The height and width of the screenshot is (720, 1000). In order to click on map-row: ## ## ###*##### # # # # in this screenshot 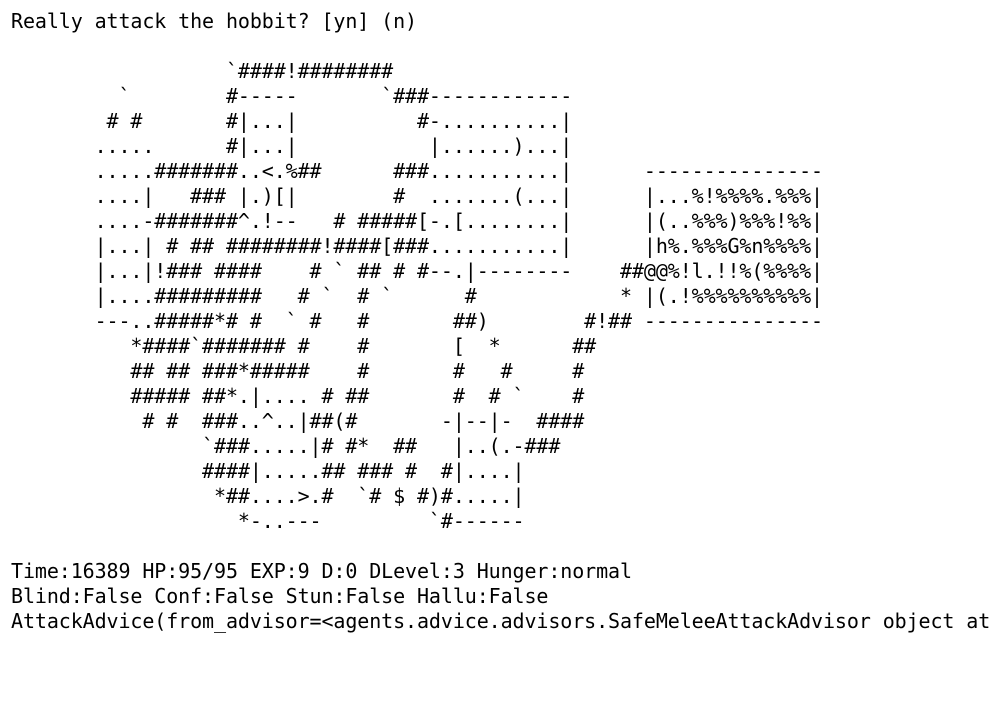, I will do `click(298, 371)`.